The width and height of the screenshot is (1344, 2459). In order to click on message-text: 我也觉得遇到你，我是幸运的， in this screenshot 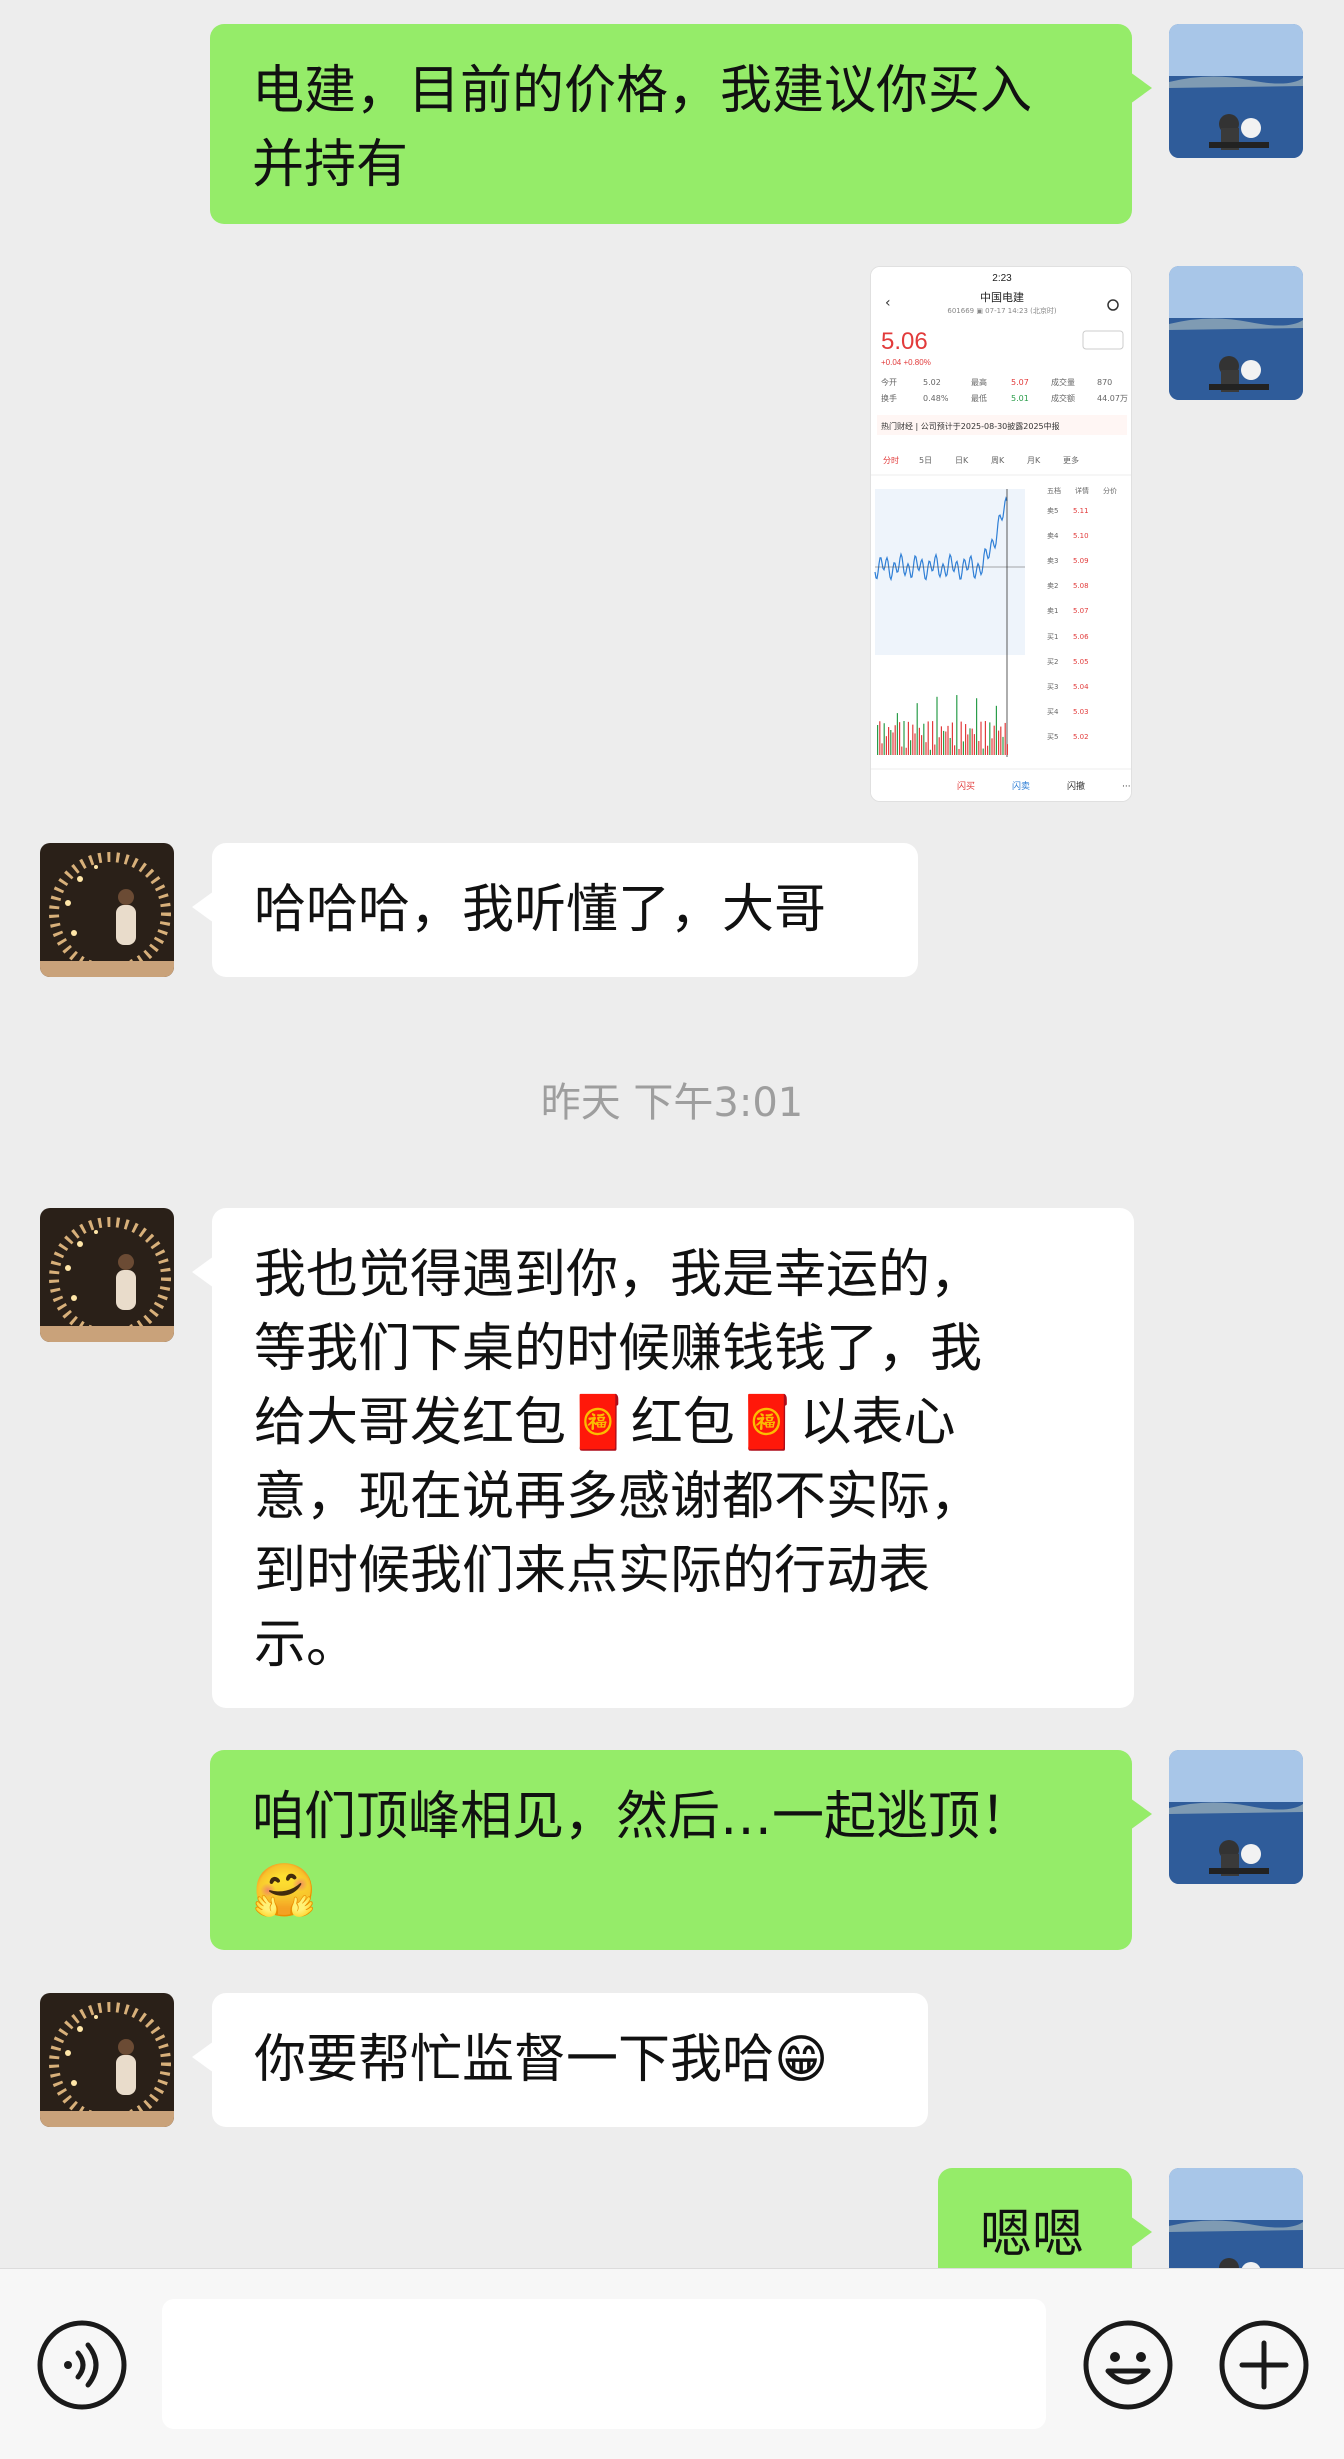, I will do `click(618, 1275)`.